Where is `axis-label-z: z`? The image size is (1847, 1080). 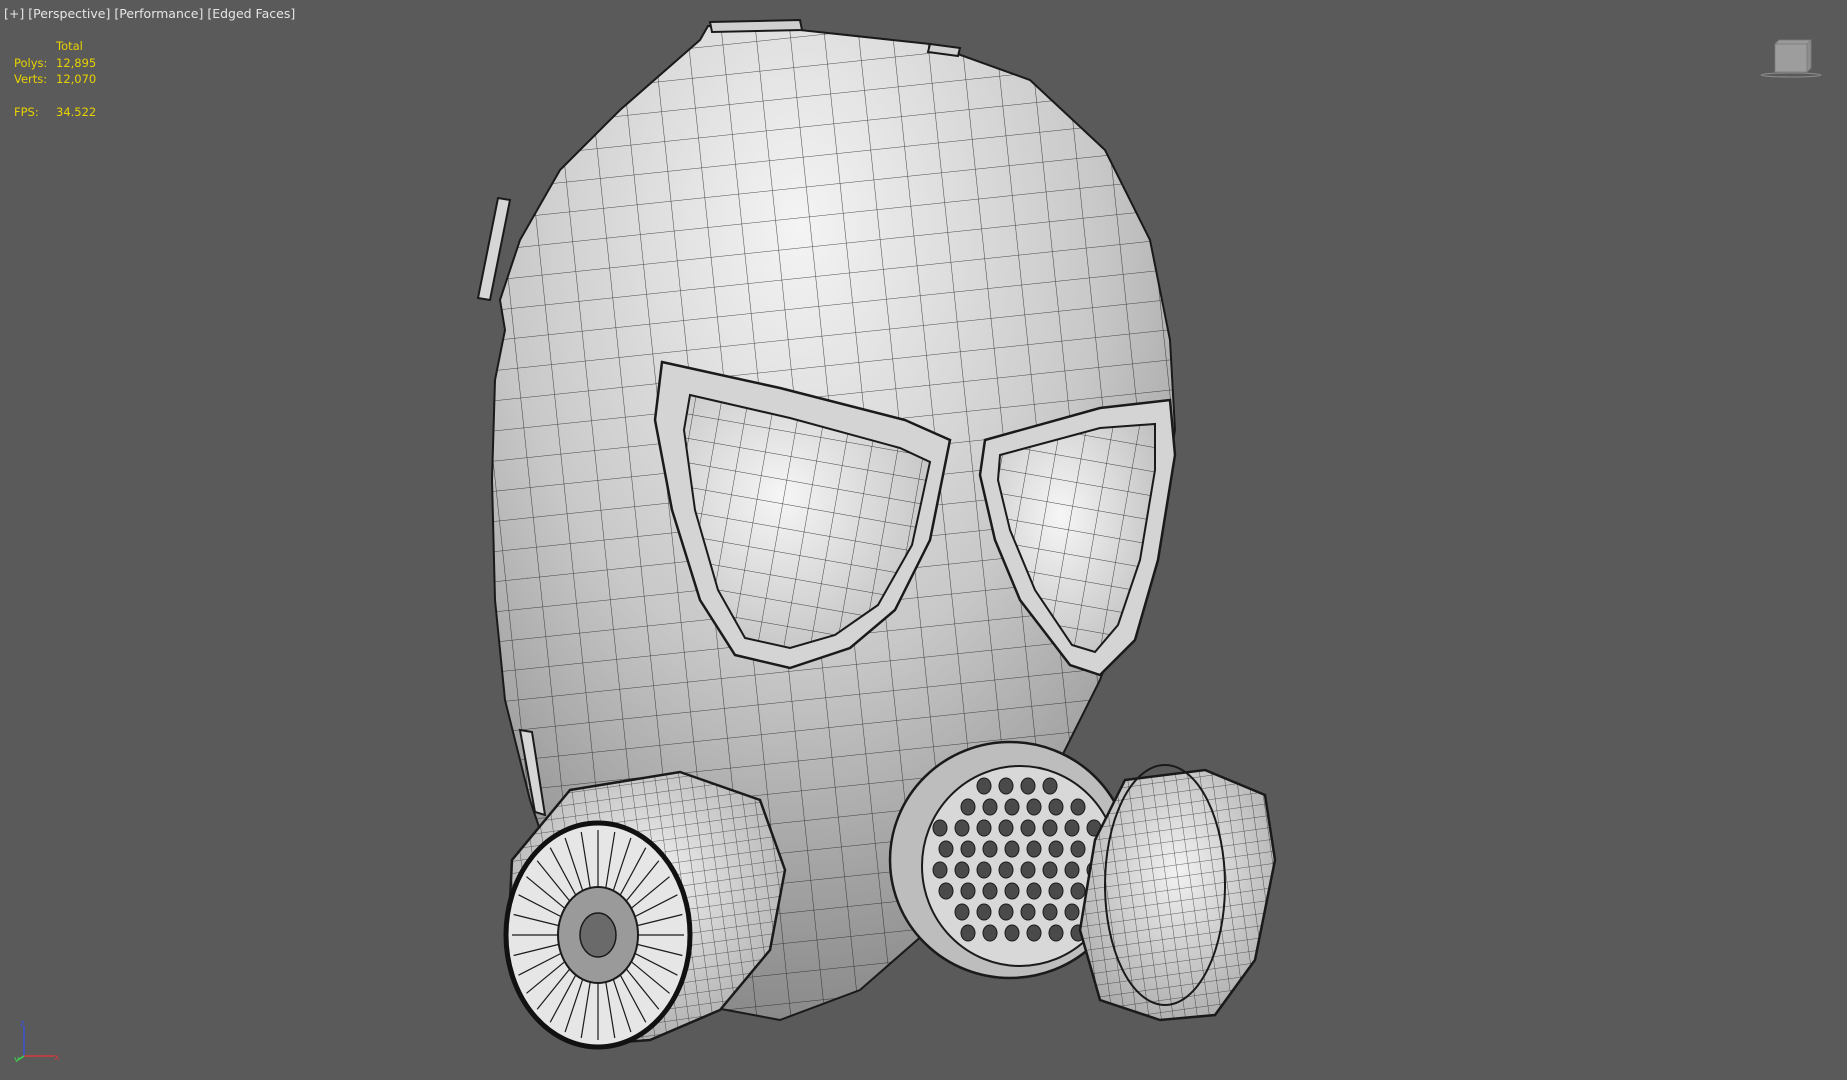 axis-label-z: z is located at coordinates (22, 1024).